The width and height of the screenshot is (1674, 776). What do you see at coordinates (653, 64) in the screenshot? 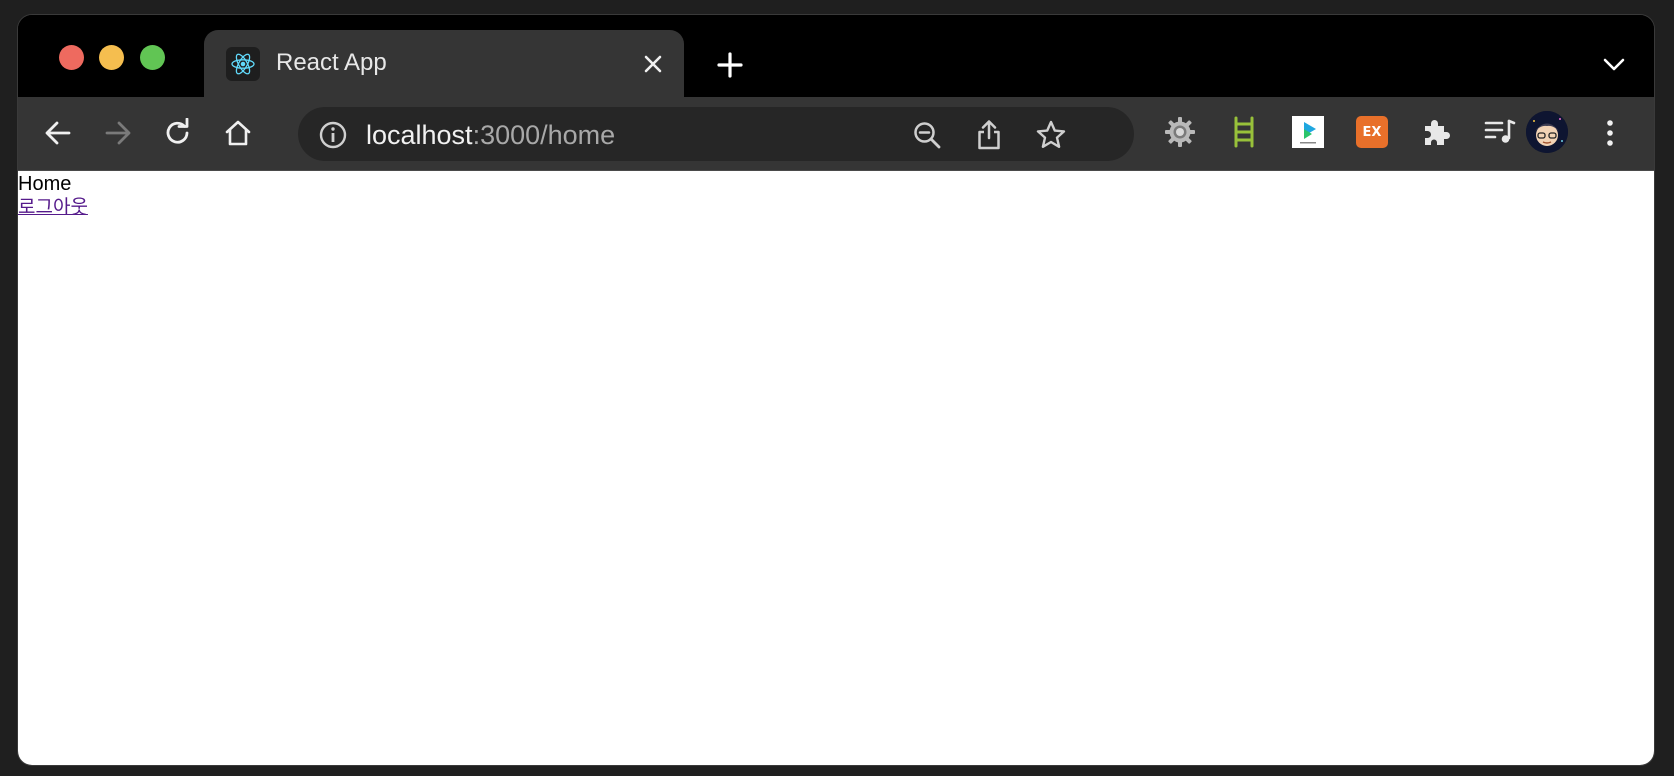
I see `tab-close-icon` at bounding box center [653, 64].